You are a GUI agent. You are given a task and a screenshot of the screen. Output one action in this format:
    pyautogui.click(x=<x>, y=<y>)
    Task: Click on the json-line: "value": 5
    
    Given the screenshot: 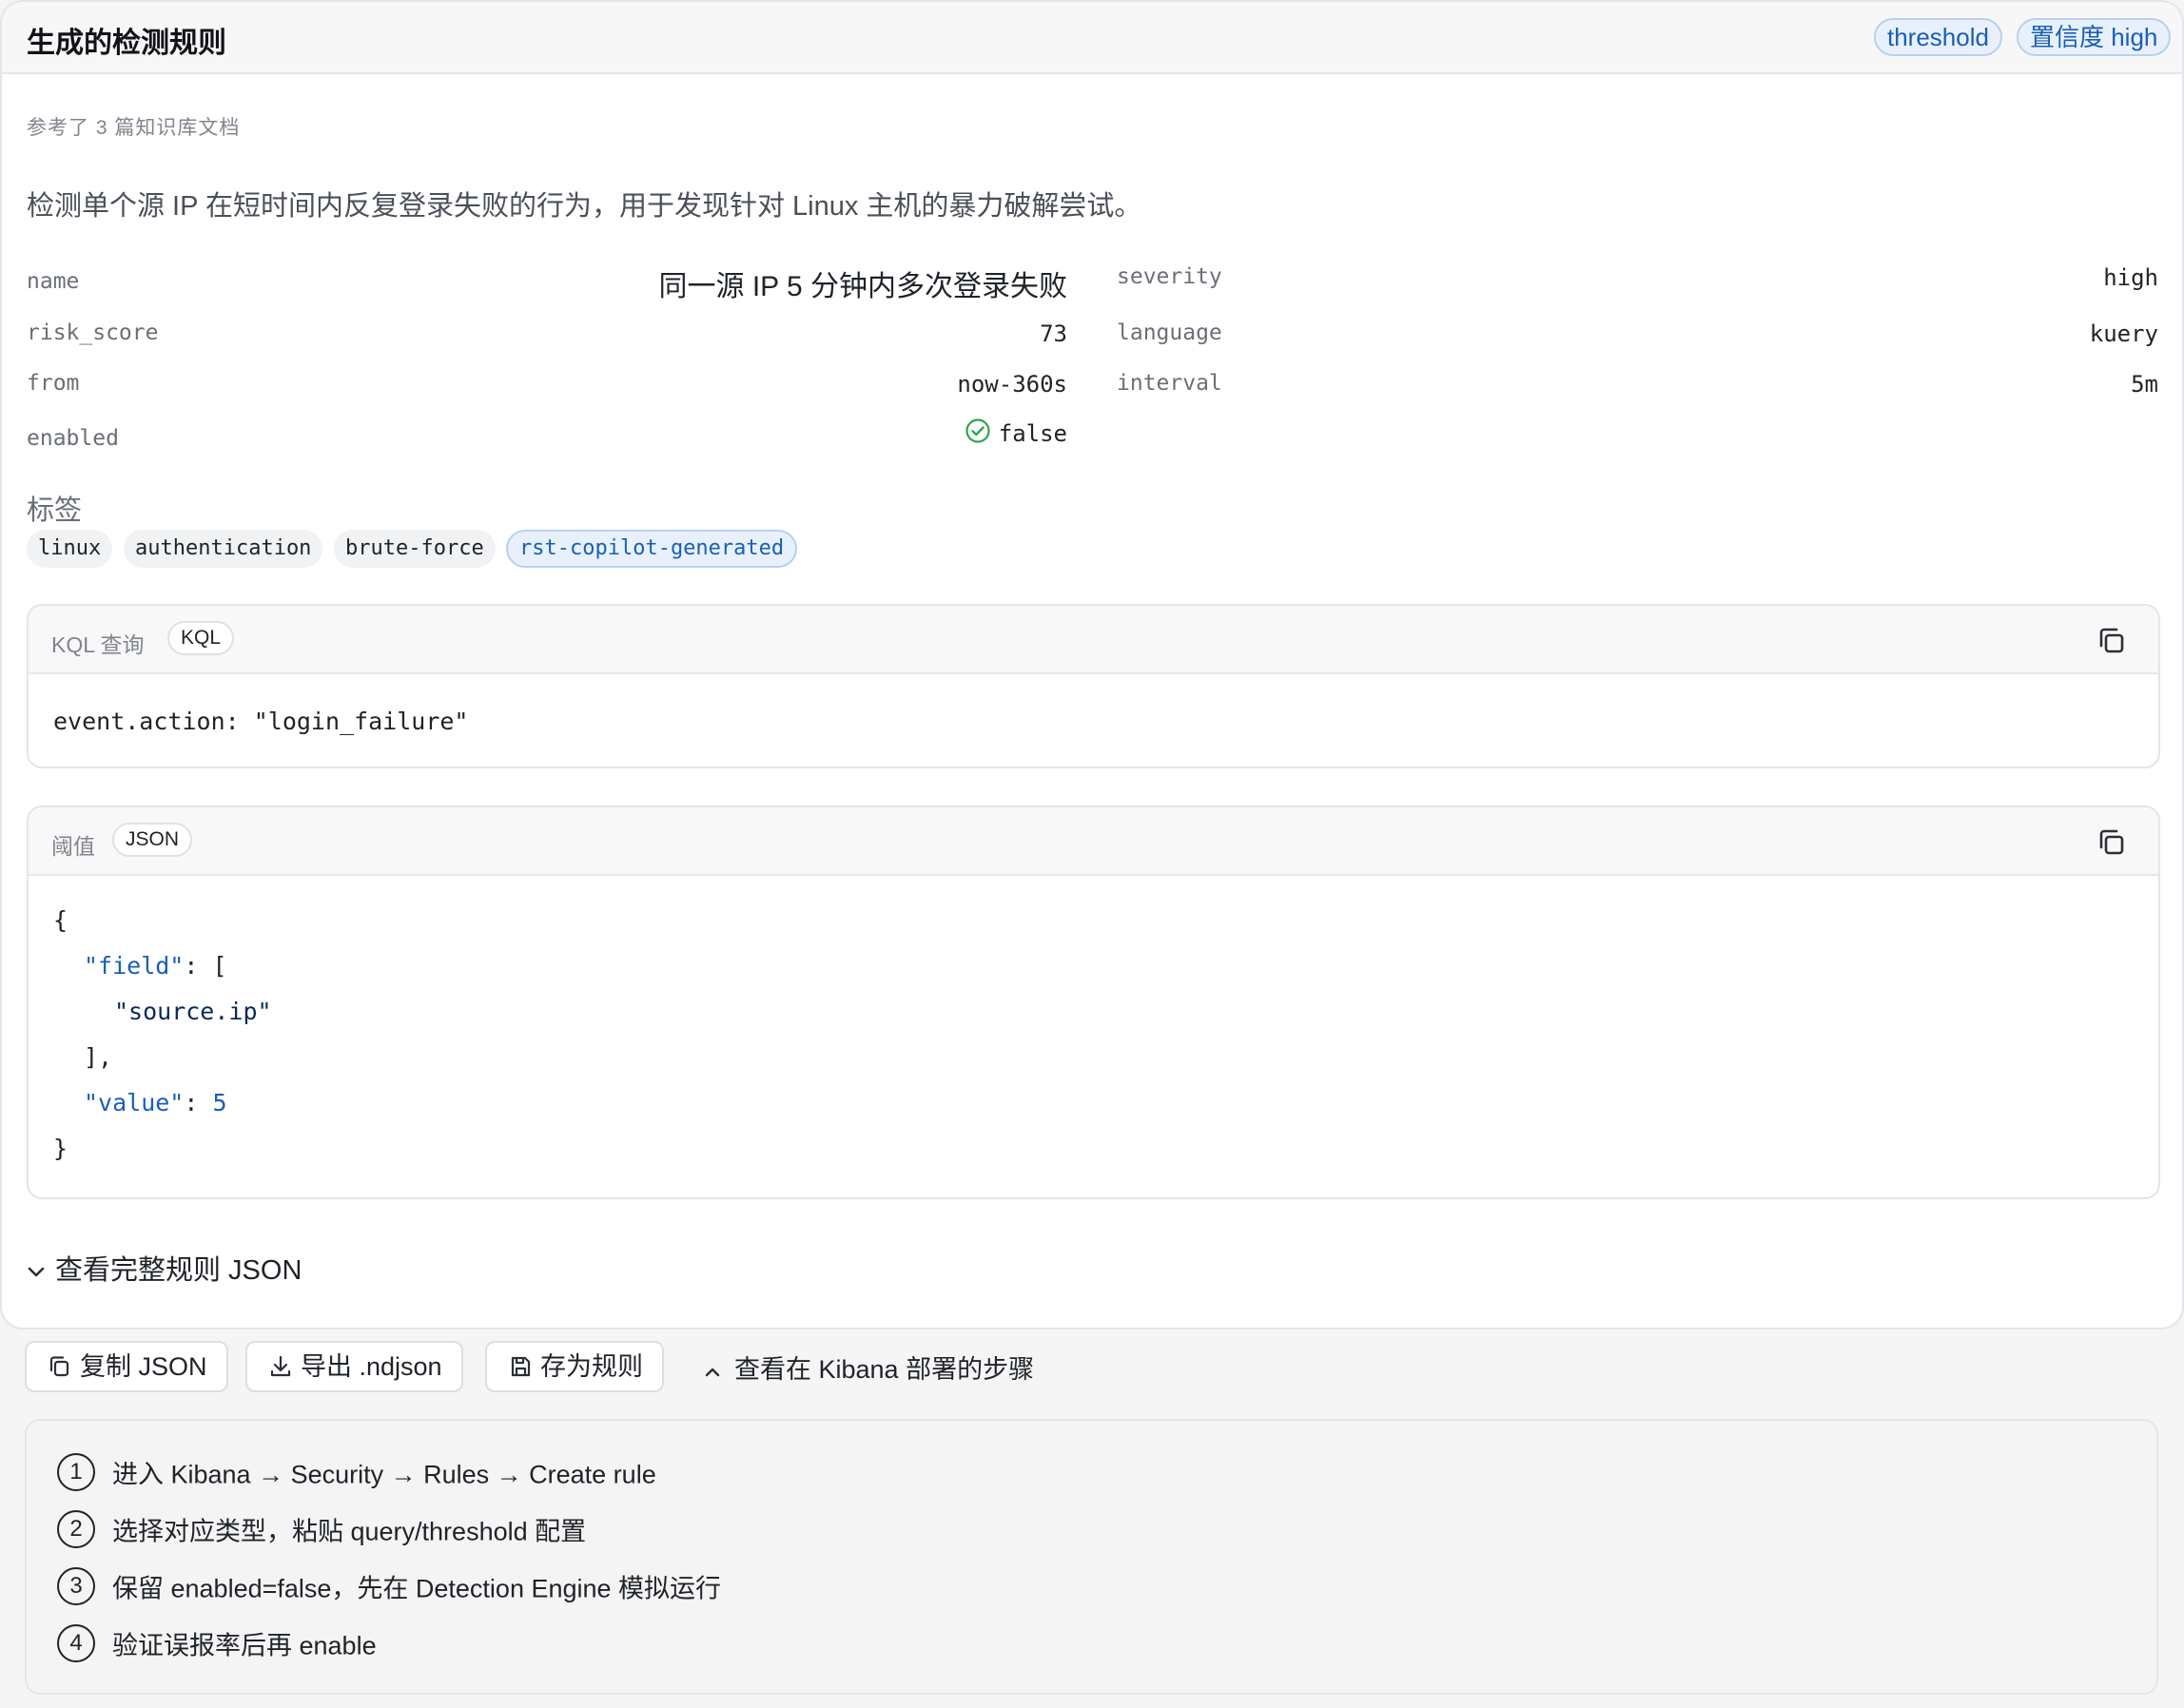 What is the action you would take?
    pyautogui.click(x=155, y=1102)
    